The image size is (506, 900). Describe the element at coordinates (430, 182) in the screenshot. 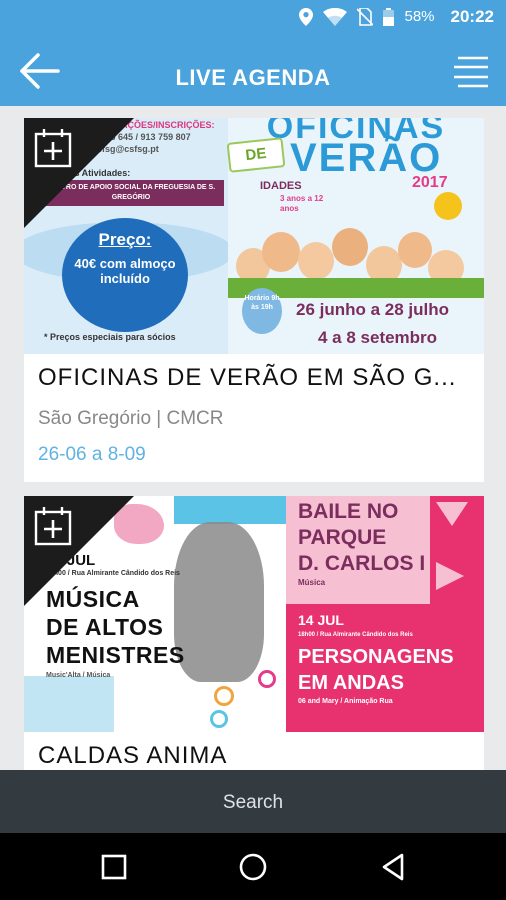

I see `poster-year: 2017` at that location.